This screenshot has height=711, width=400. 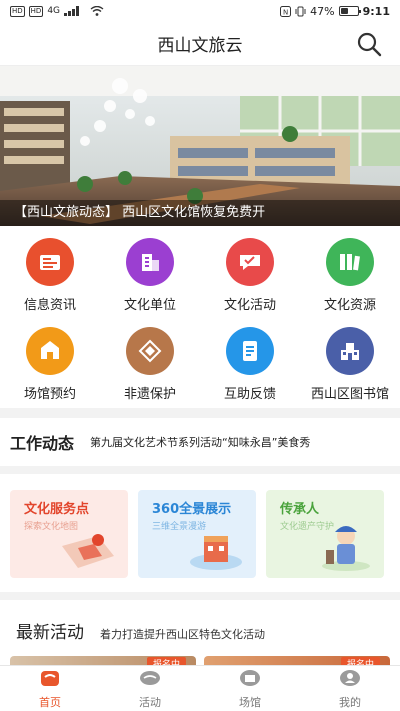 I want to click on home-icon, so click(x=50, y=680).